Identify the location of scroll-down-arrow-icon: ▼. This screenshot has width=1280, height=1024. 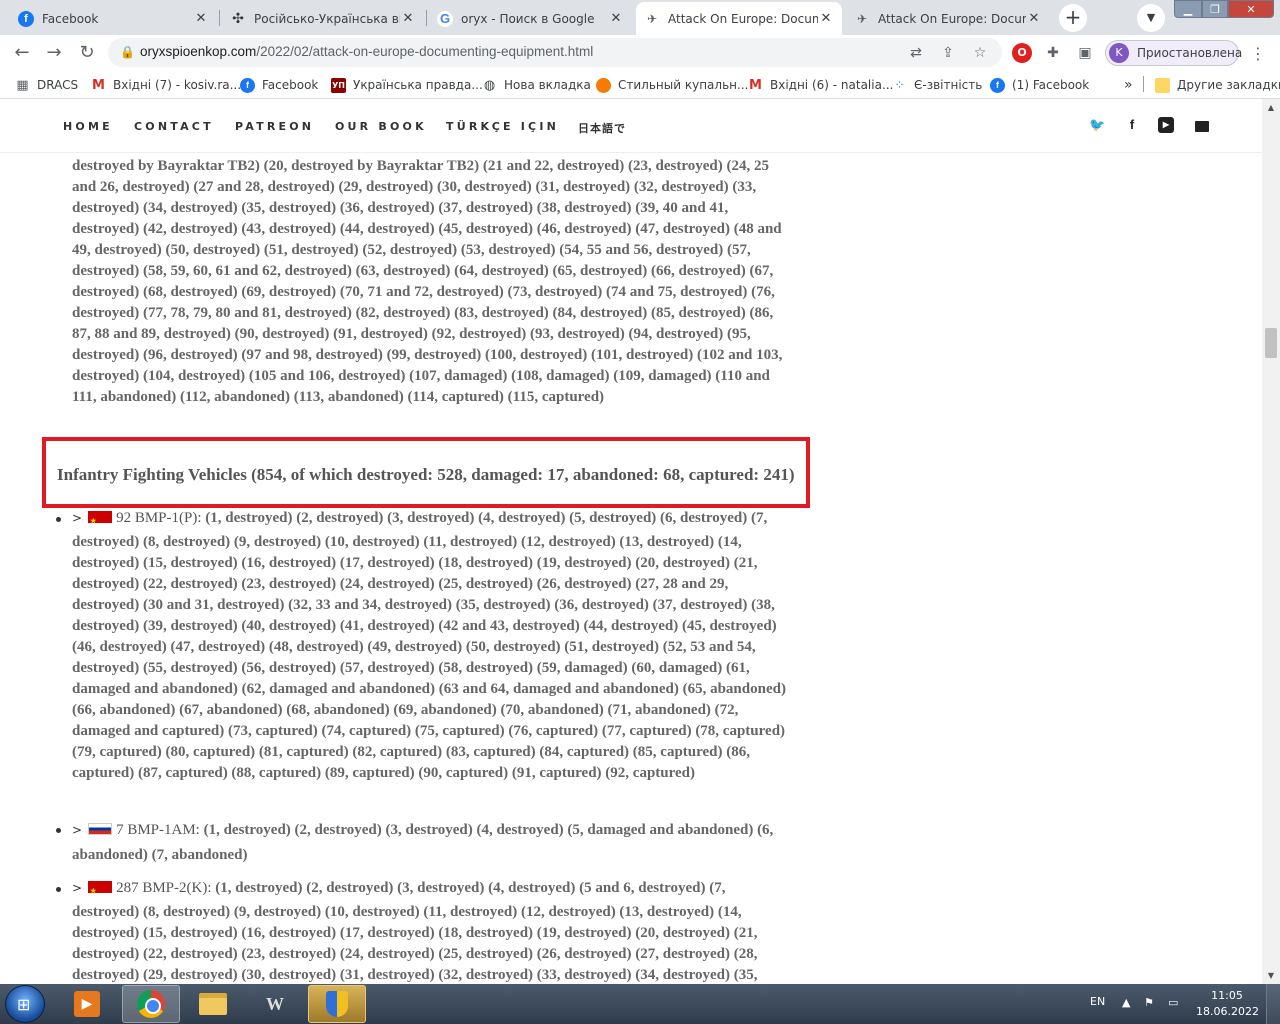
(1271, 975).